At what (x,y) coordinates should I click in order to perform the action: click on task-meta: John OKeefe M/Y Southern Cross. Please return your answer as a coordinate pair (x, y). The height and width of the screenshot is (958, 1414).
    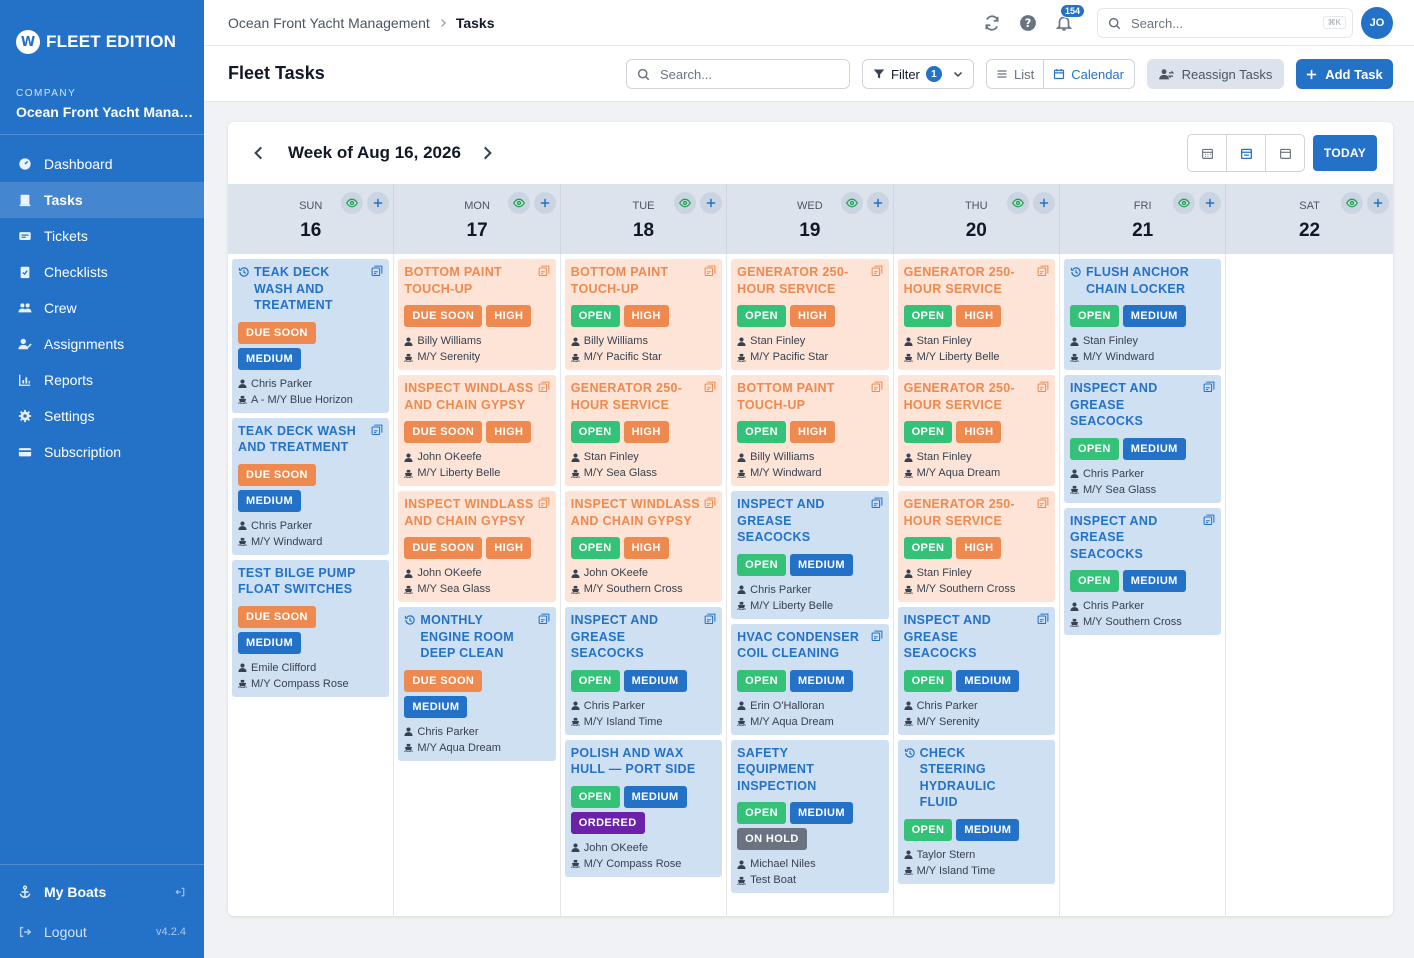
    Looking at the image, I should click on (643, 581).